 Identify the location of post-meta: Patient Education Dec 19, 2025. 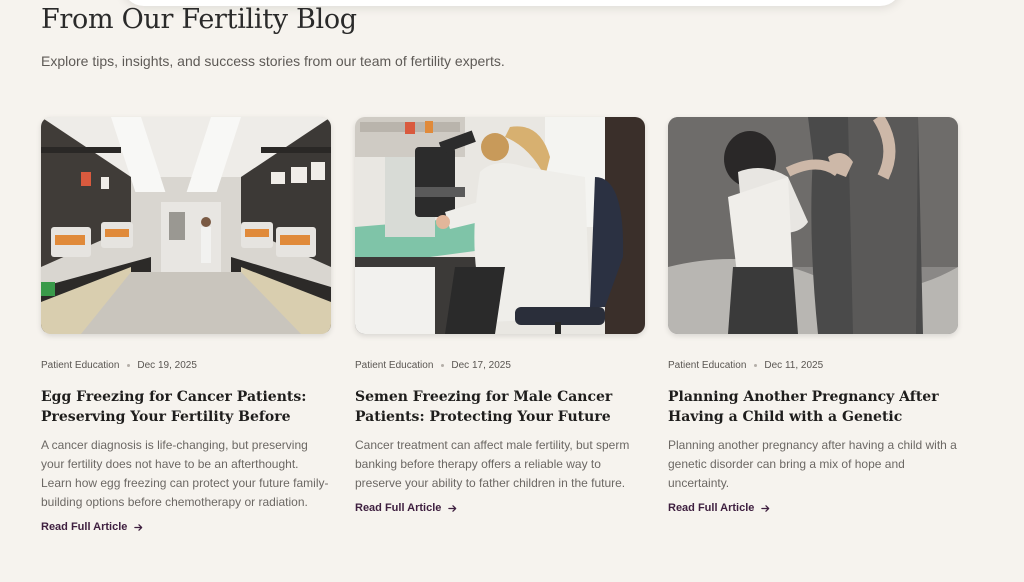
(186, 365).